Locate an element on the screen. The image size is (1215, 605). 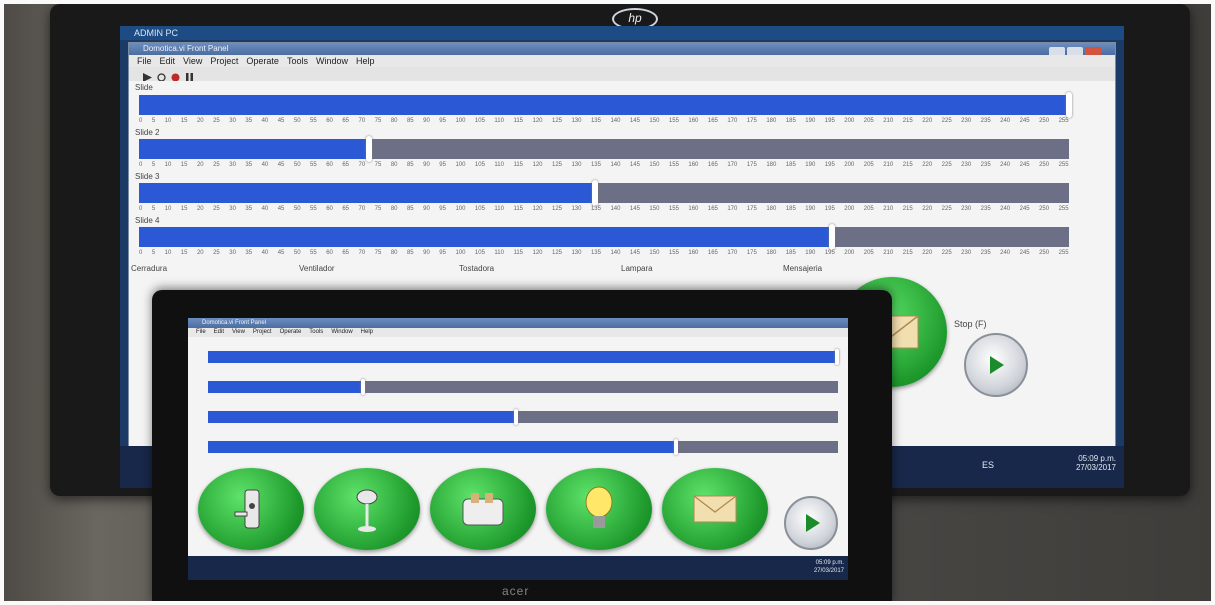
run-continuous-icon is located at coordinates (161, 75).